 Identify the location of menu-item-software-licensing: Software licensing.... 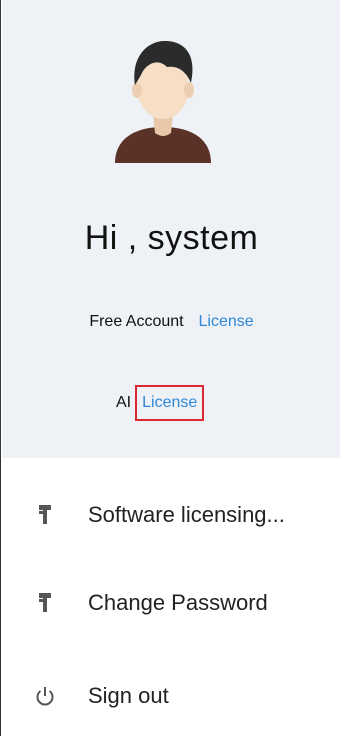
(171, 515).